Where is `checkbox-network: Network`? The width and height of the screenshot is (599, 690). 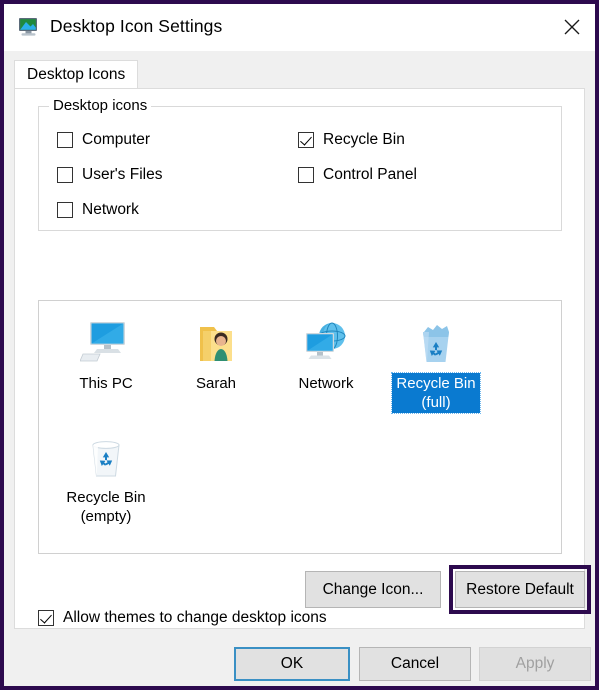
checkbox-network: Network is located at coordinates (98, 210).